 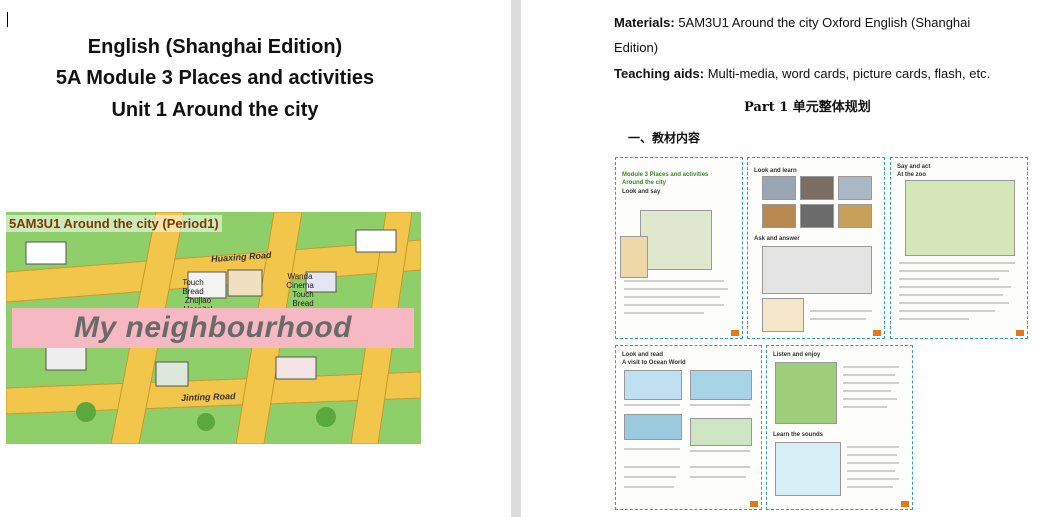 What do you see at coordinates (688, 427) in the screenshot?
I see `textbook-page-4: Look and read A visit to Ocean World` at bounding box center [688, 427].